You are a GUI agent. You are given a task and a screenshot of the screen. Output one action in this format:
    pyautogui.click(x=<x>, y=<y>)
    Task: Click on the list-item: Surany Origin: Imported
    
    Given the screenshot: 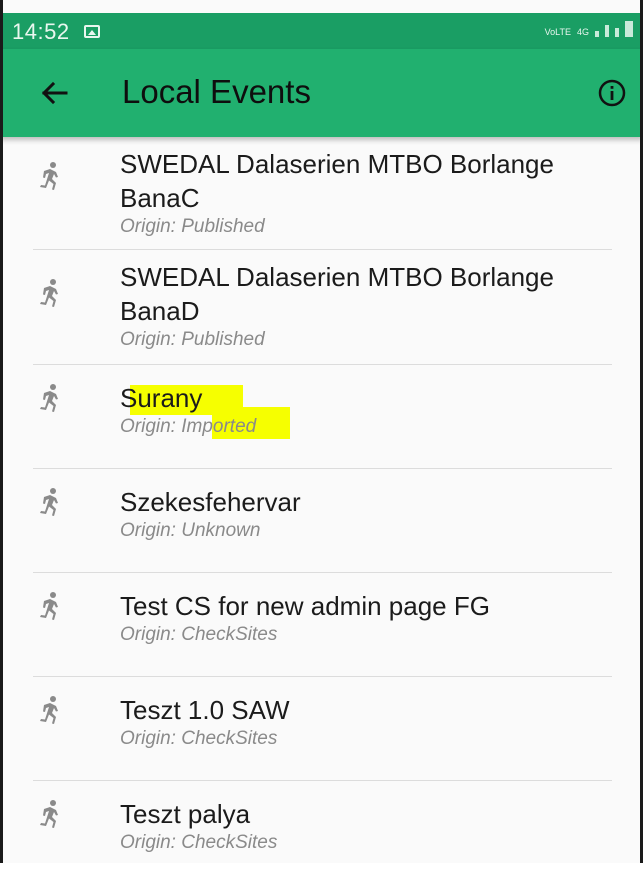 What is the action you would take?
    pyautogui.click(x=322, y=417)
    